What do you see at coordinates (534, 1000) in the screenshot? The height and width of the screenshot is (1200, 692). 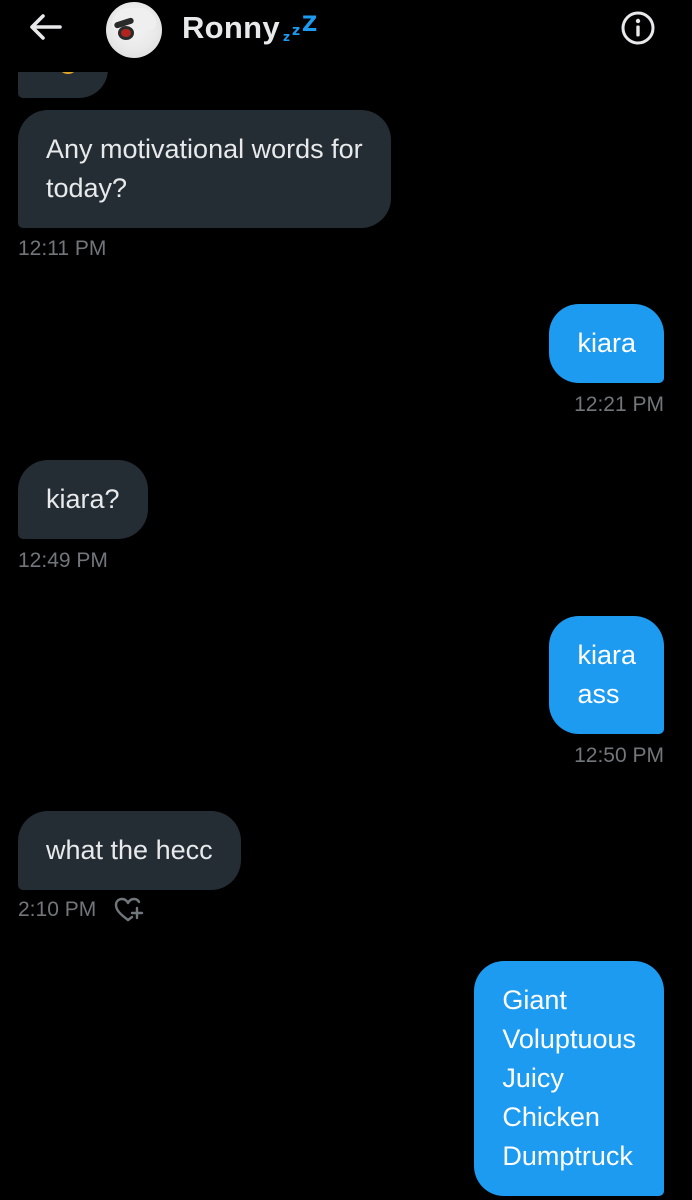 I see `message-line: Giant` at bounding box center [534, 1000].